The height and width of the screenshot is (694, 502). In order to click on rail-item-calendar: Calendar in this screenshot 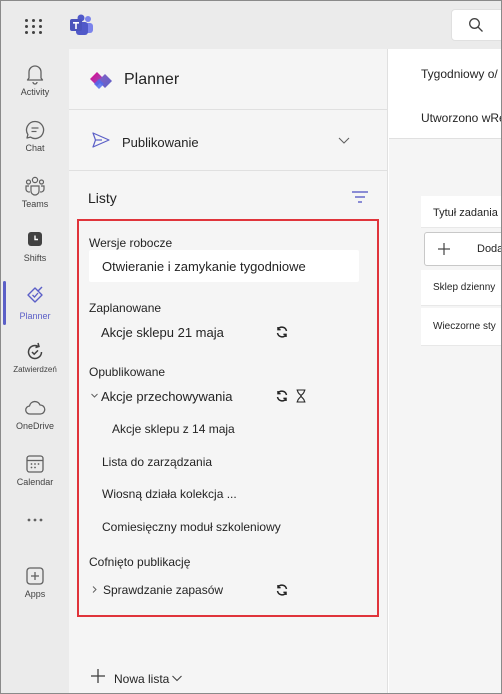, I will do `click(35, 472)`.